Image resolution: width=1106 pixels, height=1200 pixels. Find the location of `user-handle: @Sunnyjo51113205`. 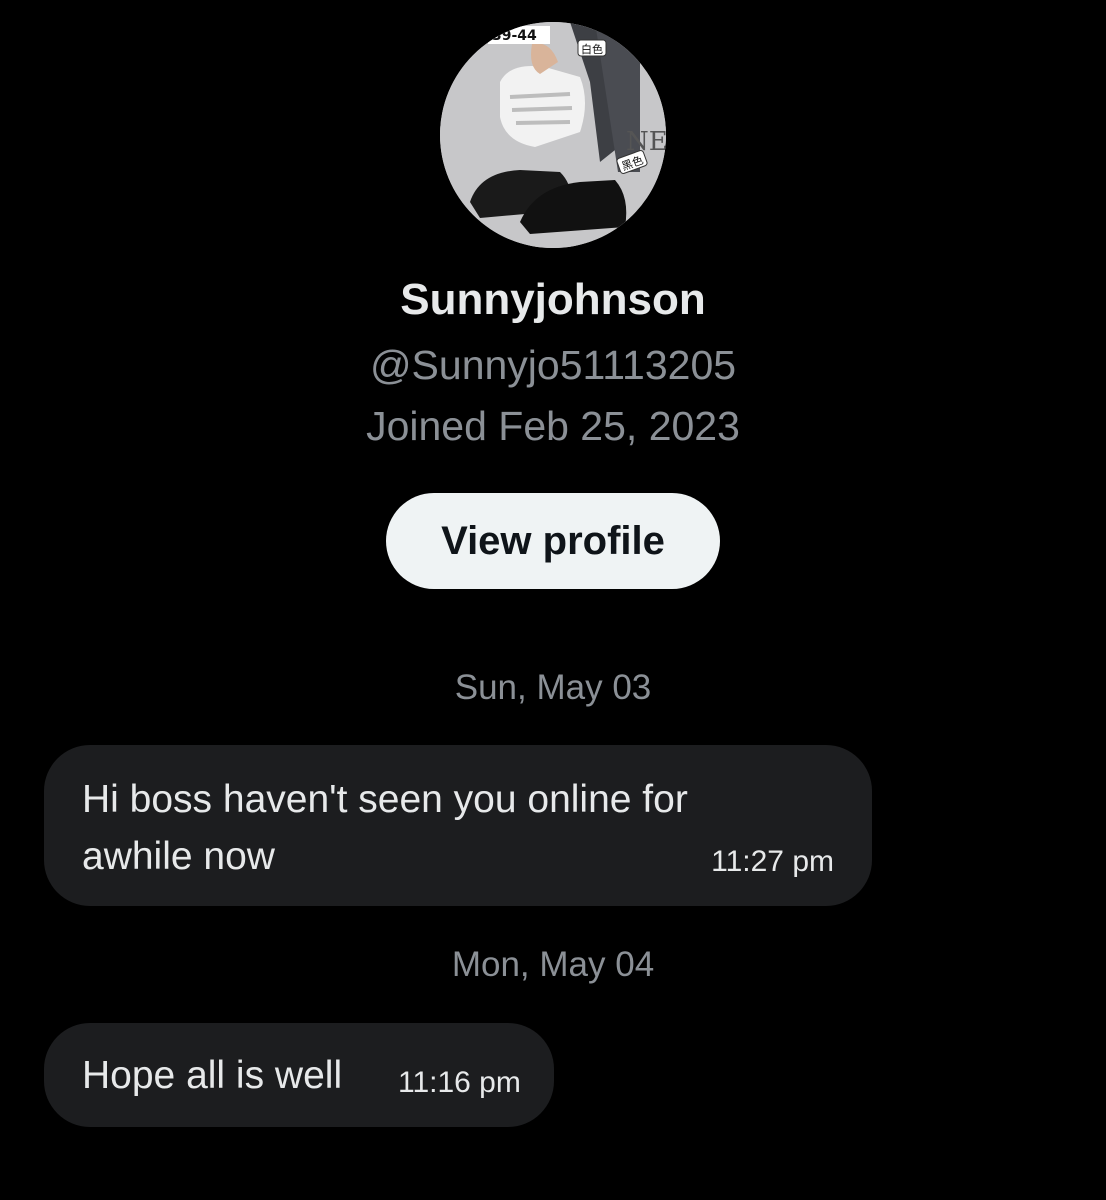

user-handle: @Sunnyjo51113205 is located at coordinates (553, 365).